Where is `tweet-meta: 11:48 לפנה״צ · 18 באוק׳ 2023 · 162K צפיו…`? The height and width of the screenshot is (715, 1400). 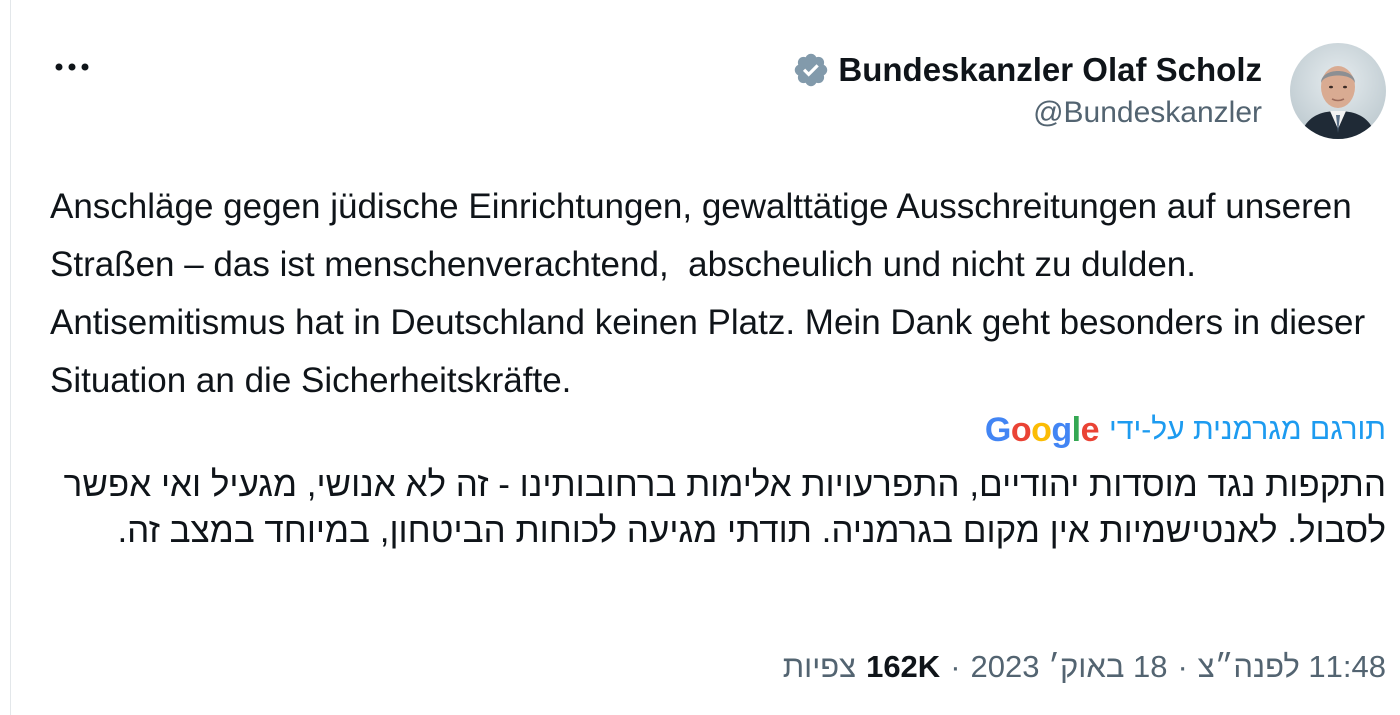 tweet-meta: 11:48 לפנה״צ · 18 באוק׳ 2023 · 162K צפיו… is located at coordinates (1084, 667).